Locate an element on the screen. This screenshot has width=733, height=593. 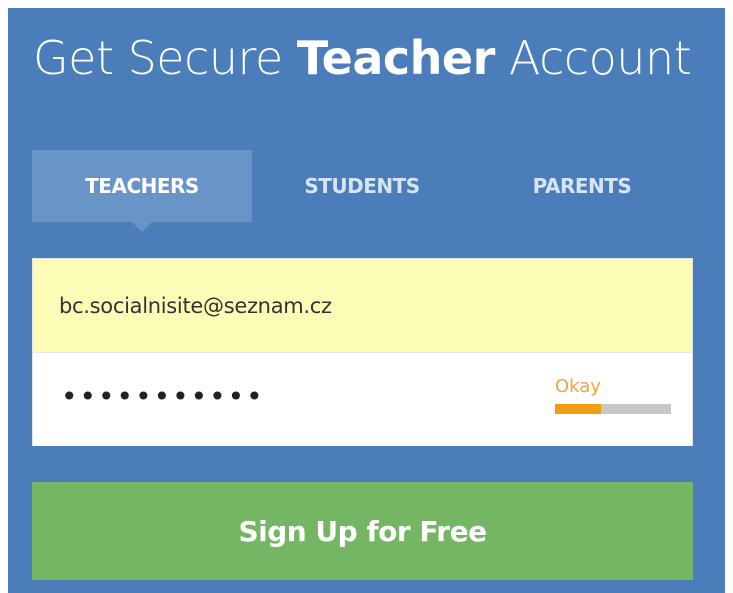
tab-teachers: TEACHERS is located at coordinates (142, 191).